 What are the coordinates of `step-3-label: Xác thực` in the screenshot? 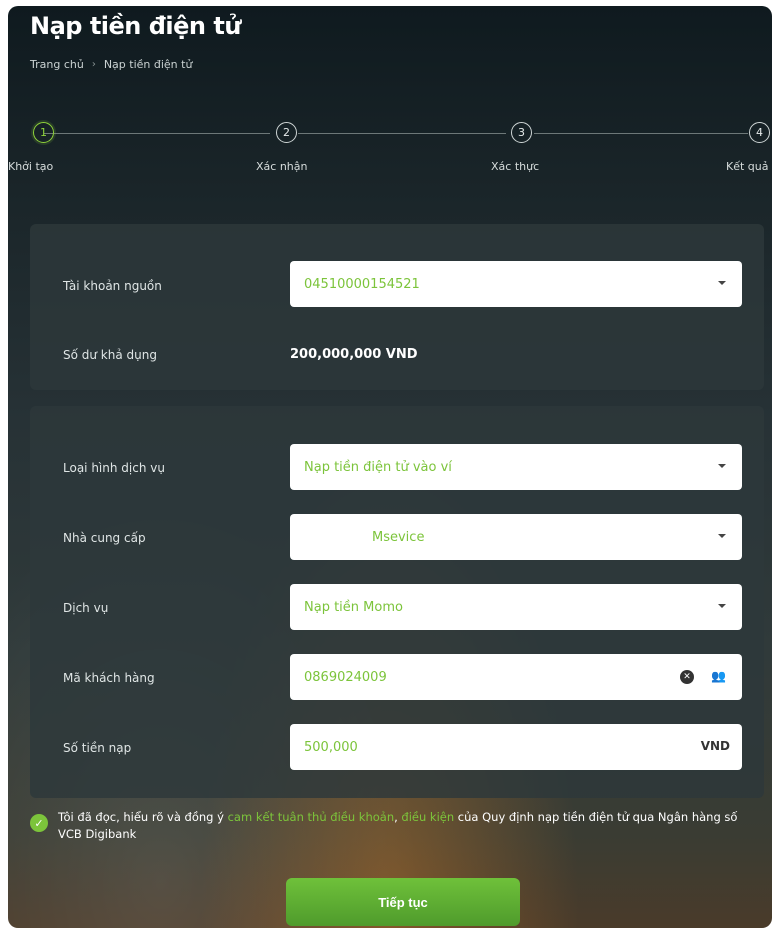 It's located at (515, 166).